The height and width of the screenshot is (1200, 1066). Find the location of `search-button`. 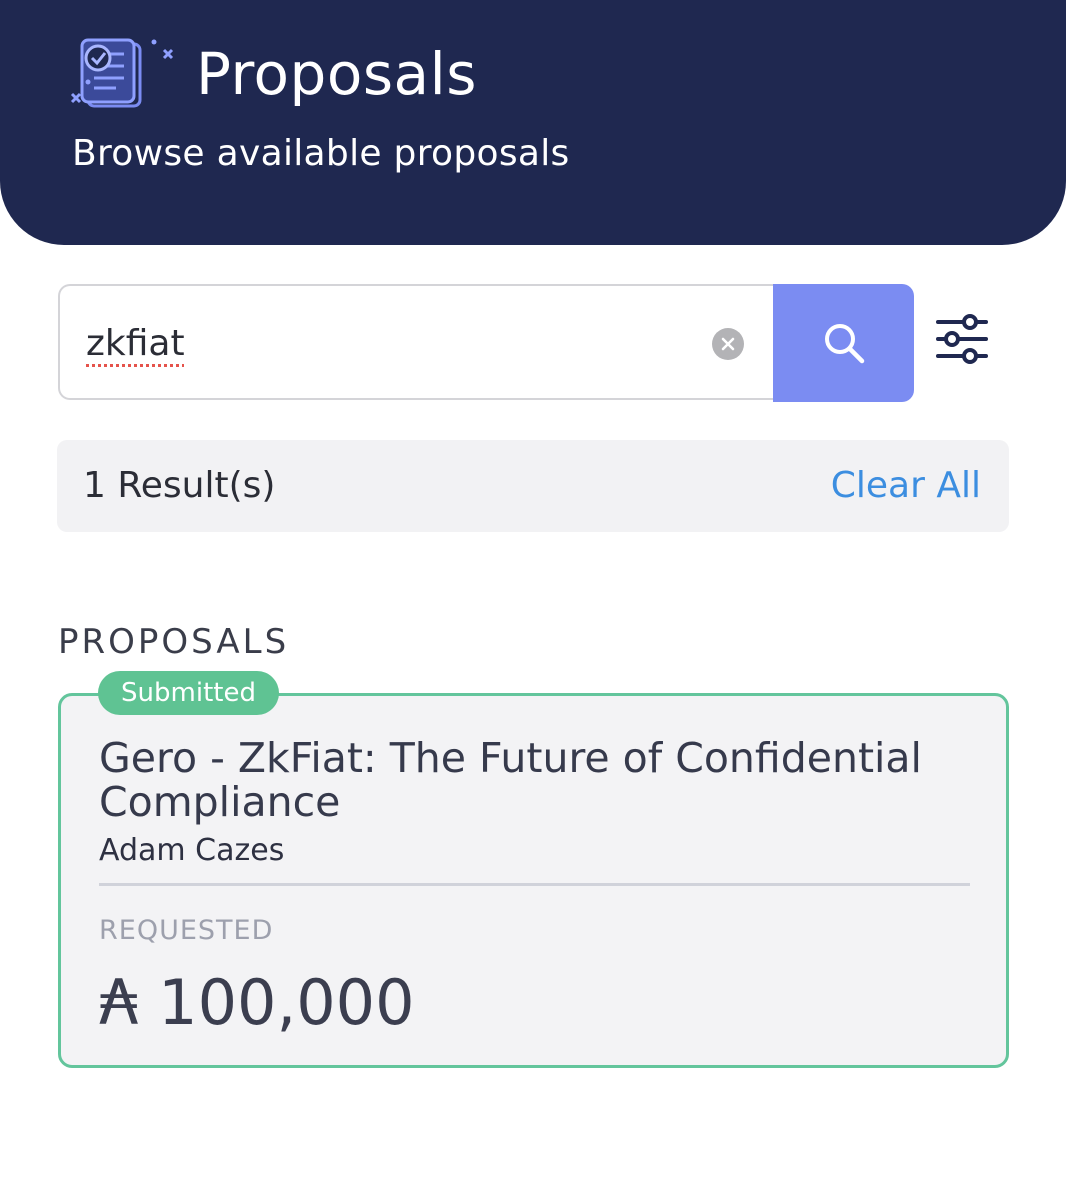

search-button is located at coordinates (843, 343).